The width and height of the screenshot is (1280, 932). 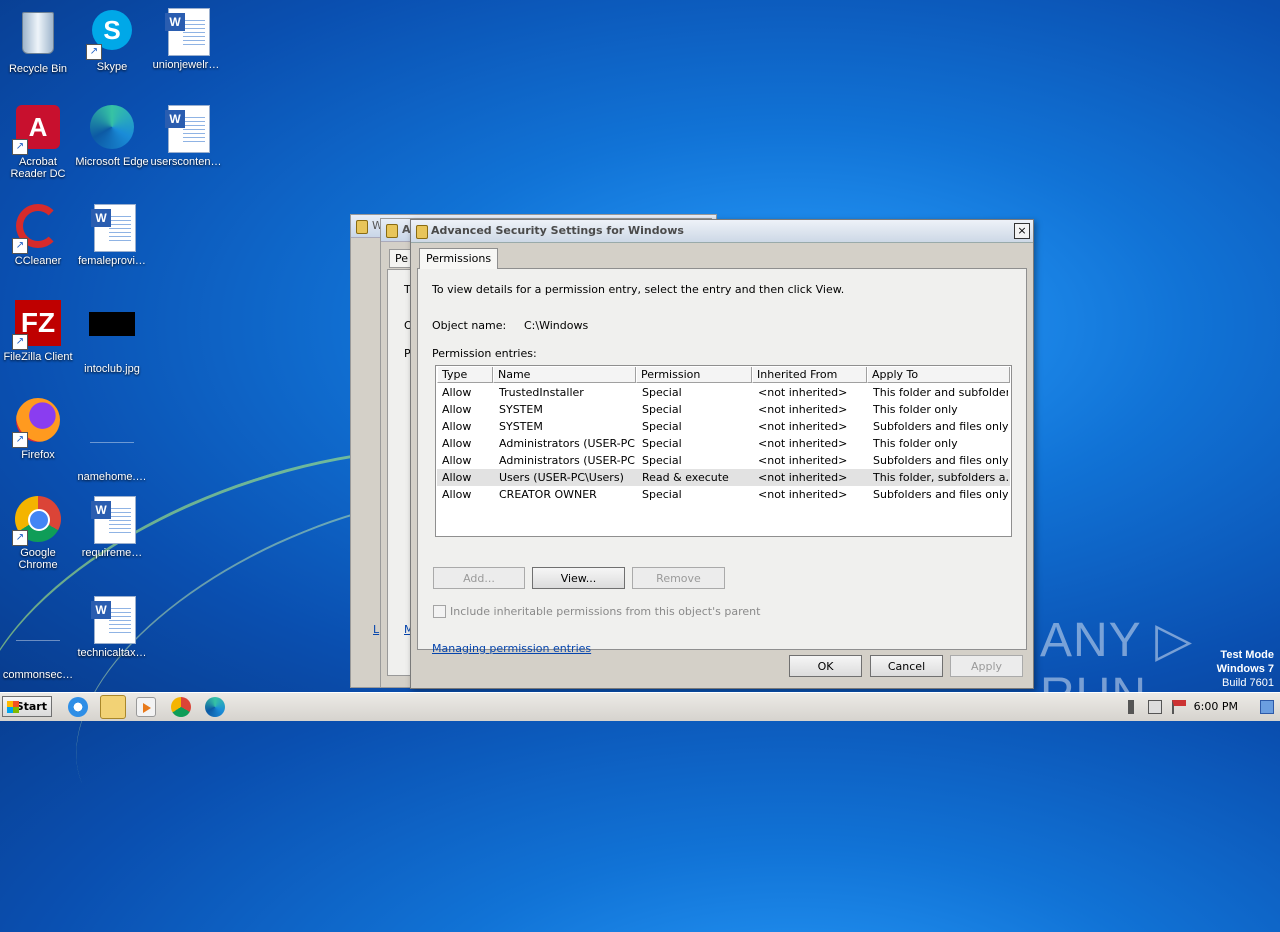 What do you see at coordinates (439, 611) in the screenshot?
I see `inherit-checkbox` at bounding box center [439, 611].